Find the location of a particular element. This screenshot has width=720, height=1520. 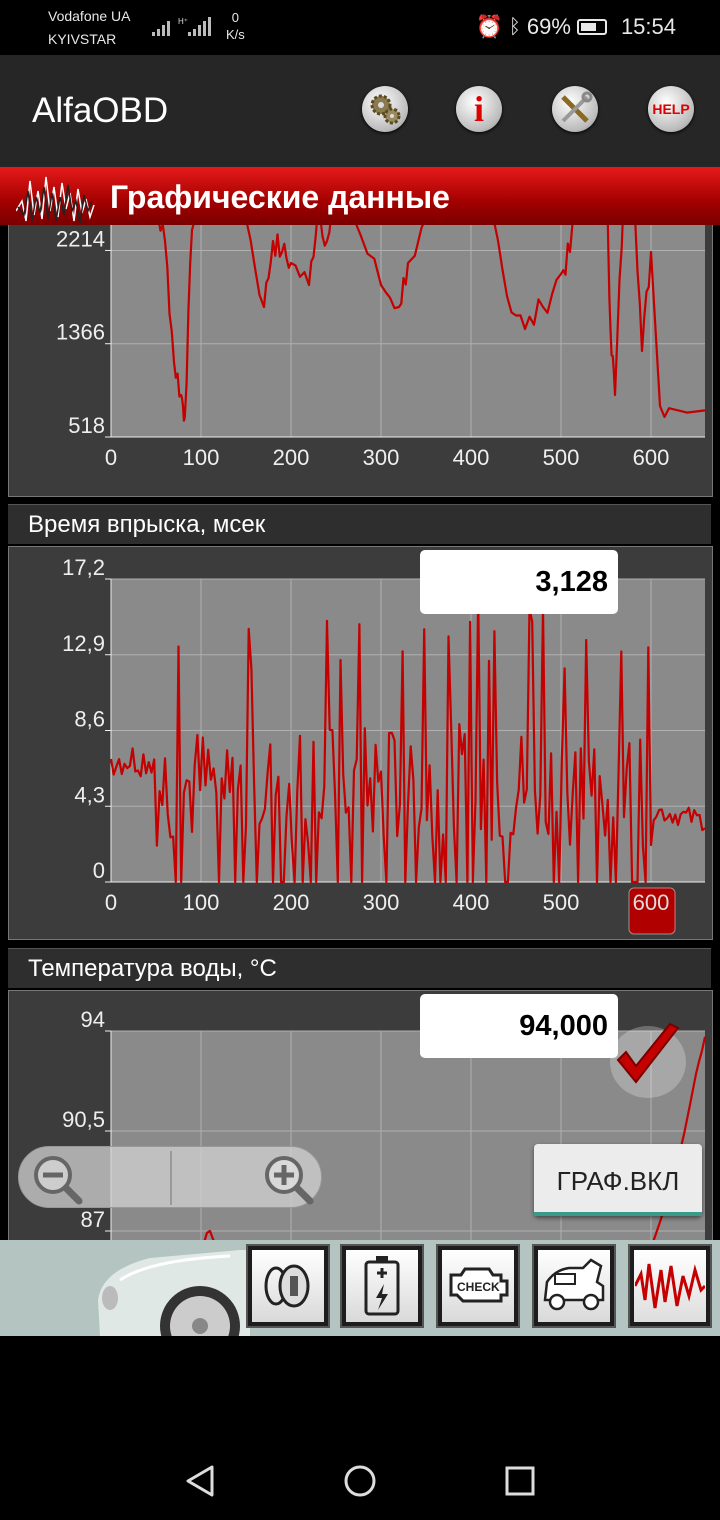

injection-current-value: 3,128 is located at coordinates (519, 582).